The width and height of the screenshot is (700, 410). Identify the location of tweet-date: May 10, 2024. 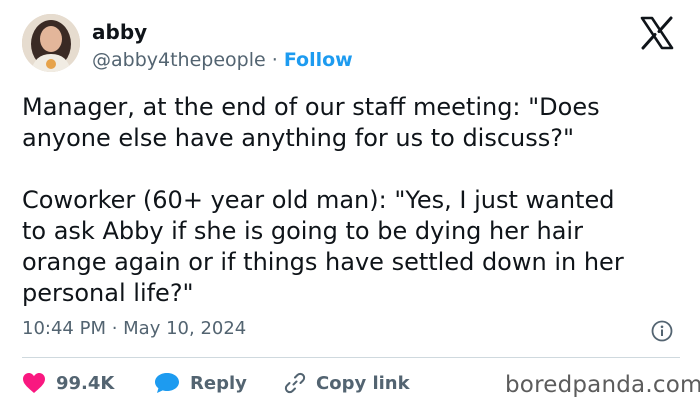
(184, 328).